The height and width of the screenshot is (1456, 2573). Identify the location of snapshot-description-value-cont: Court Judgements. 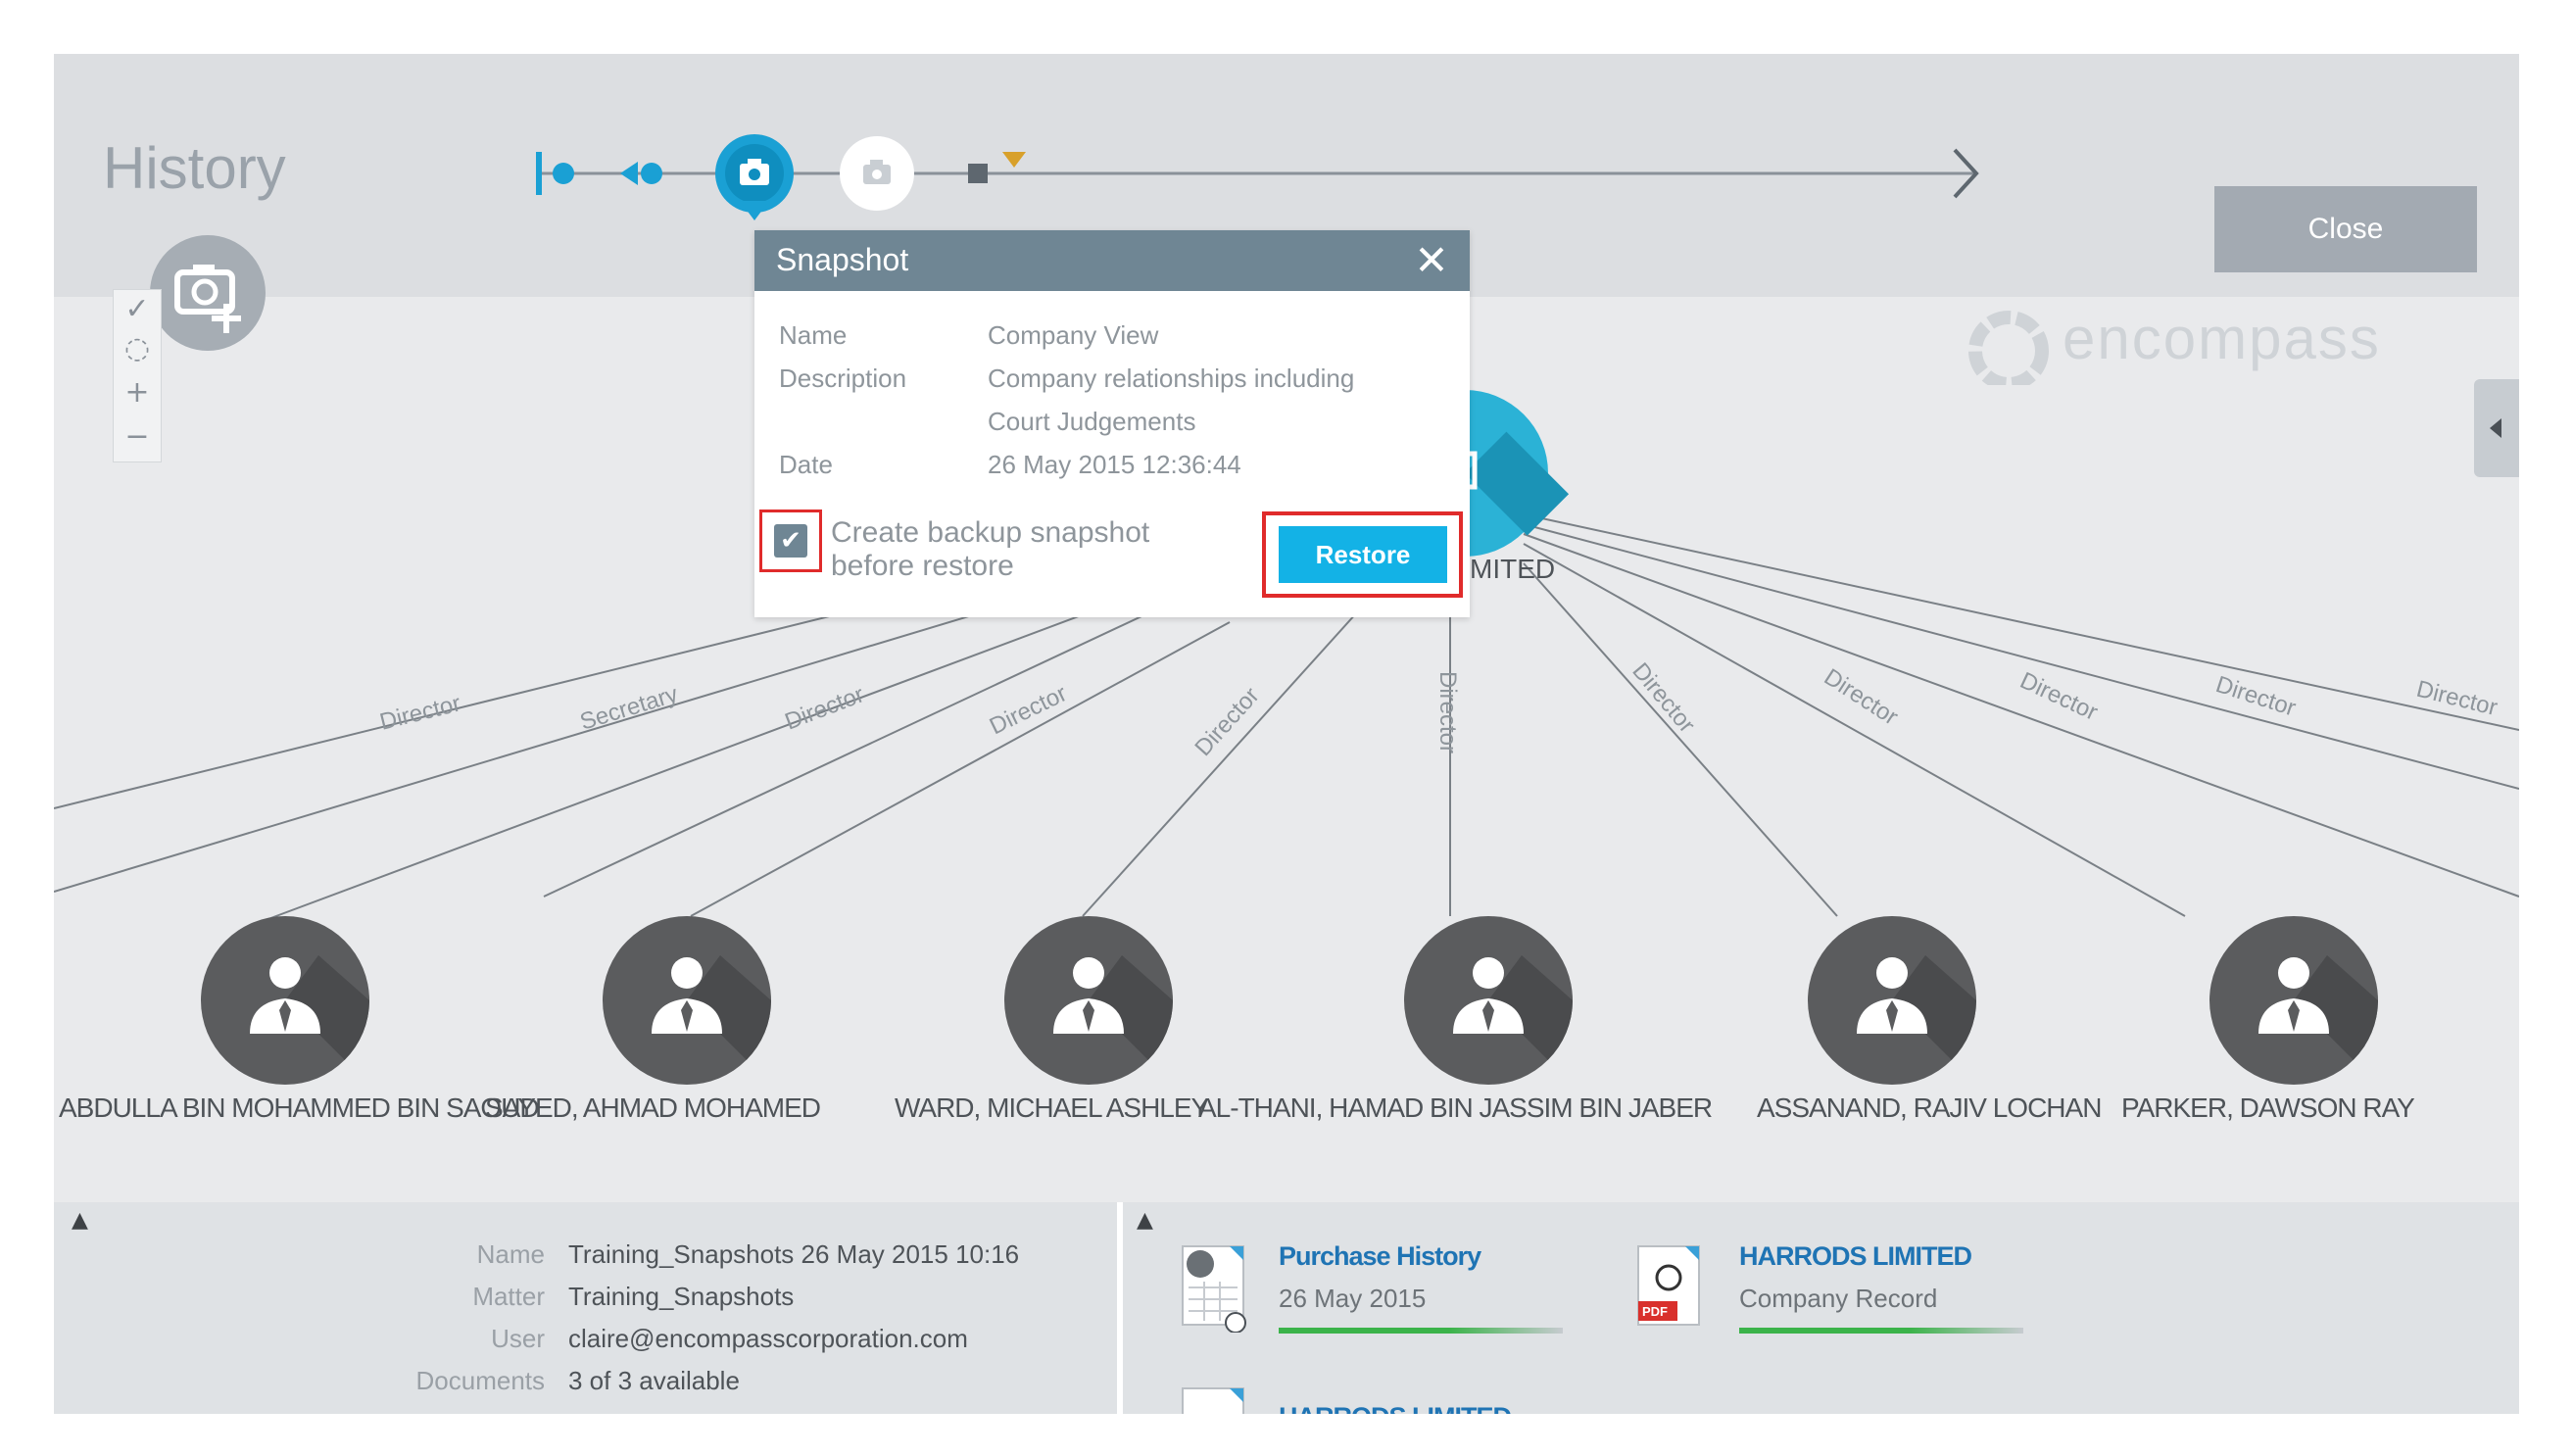
(1092, 421).